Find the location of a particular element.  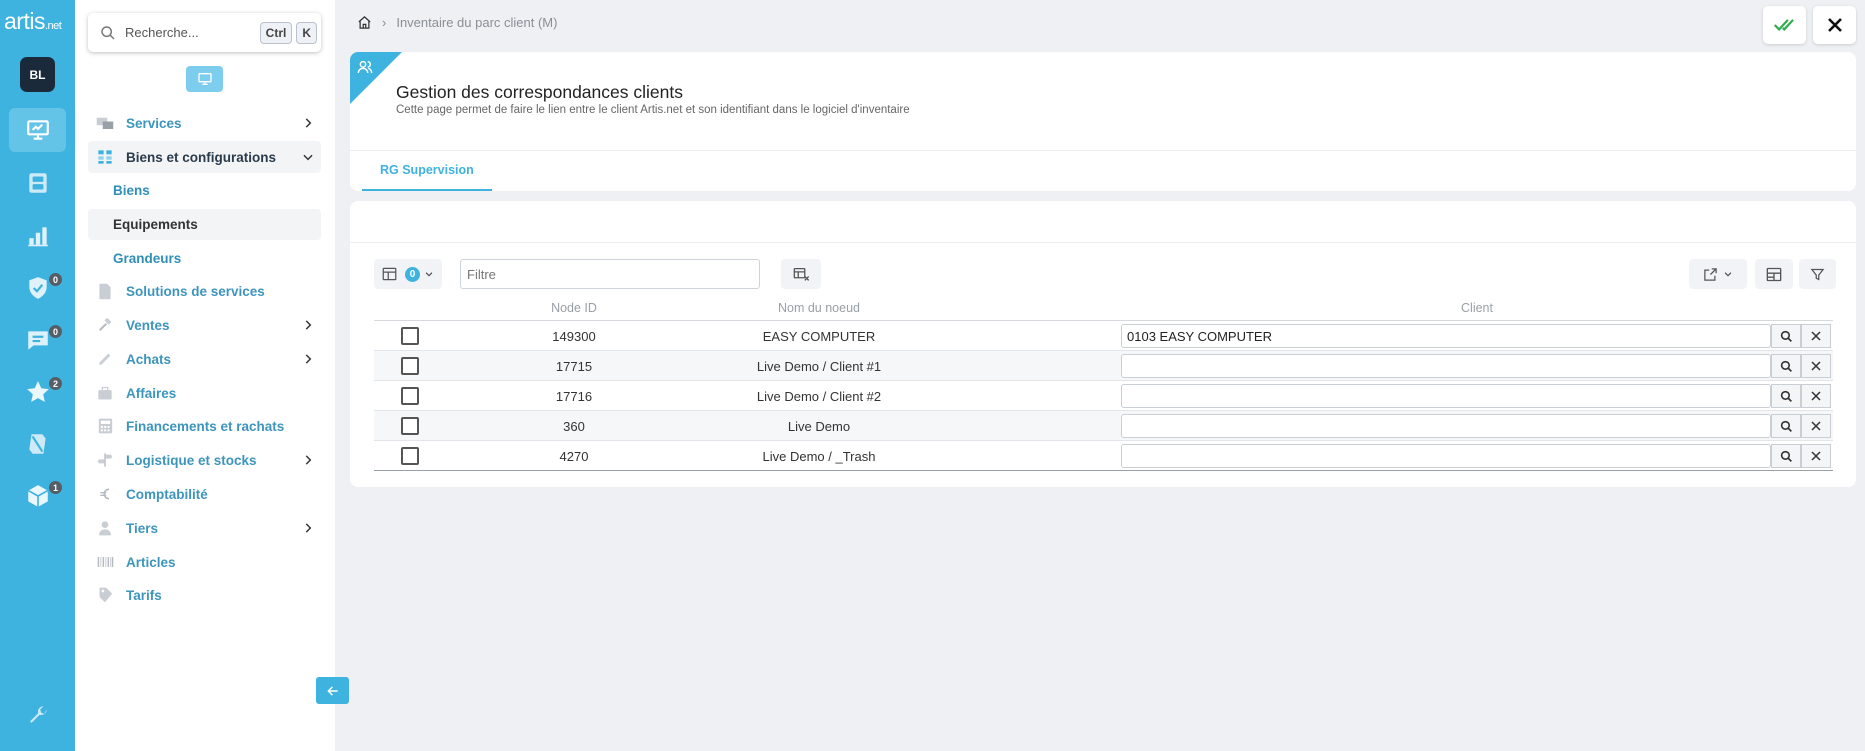

briefcase-icon is located at coordinates (105, 393).